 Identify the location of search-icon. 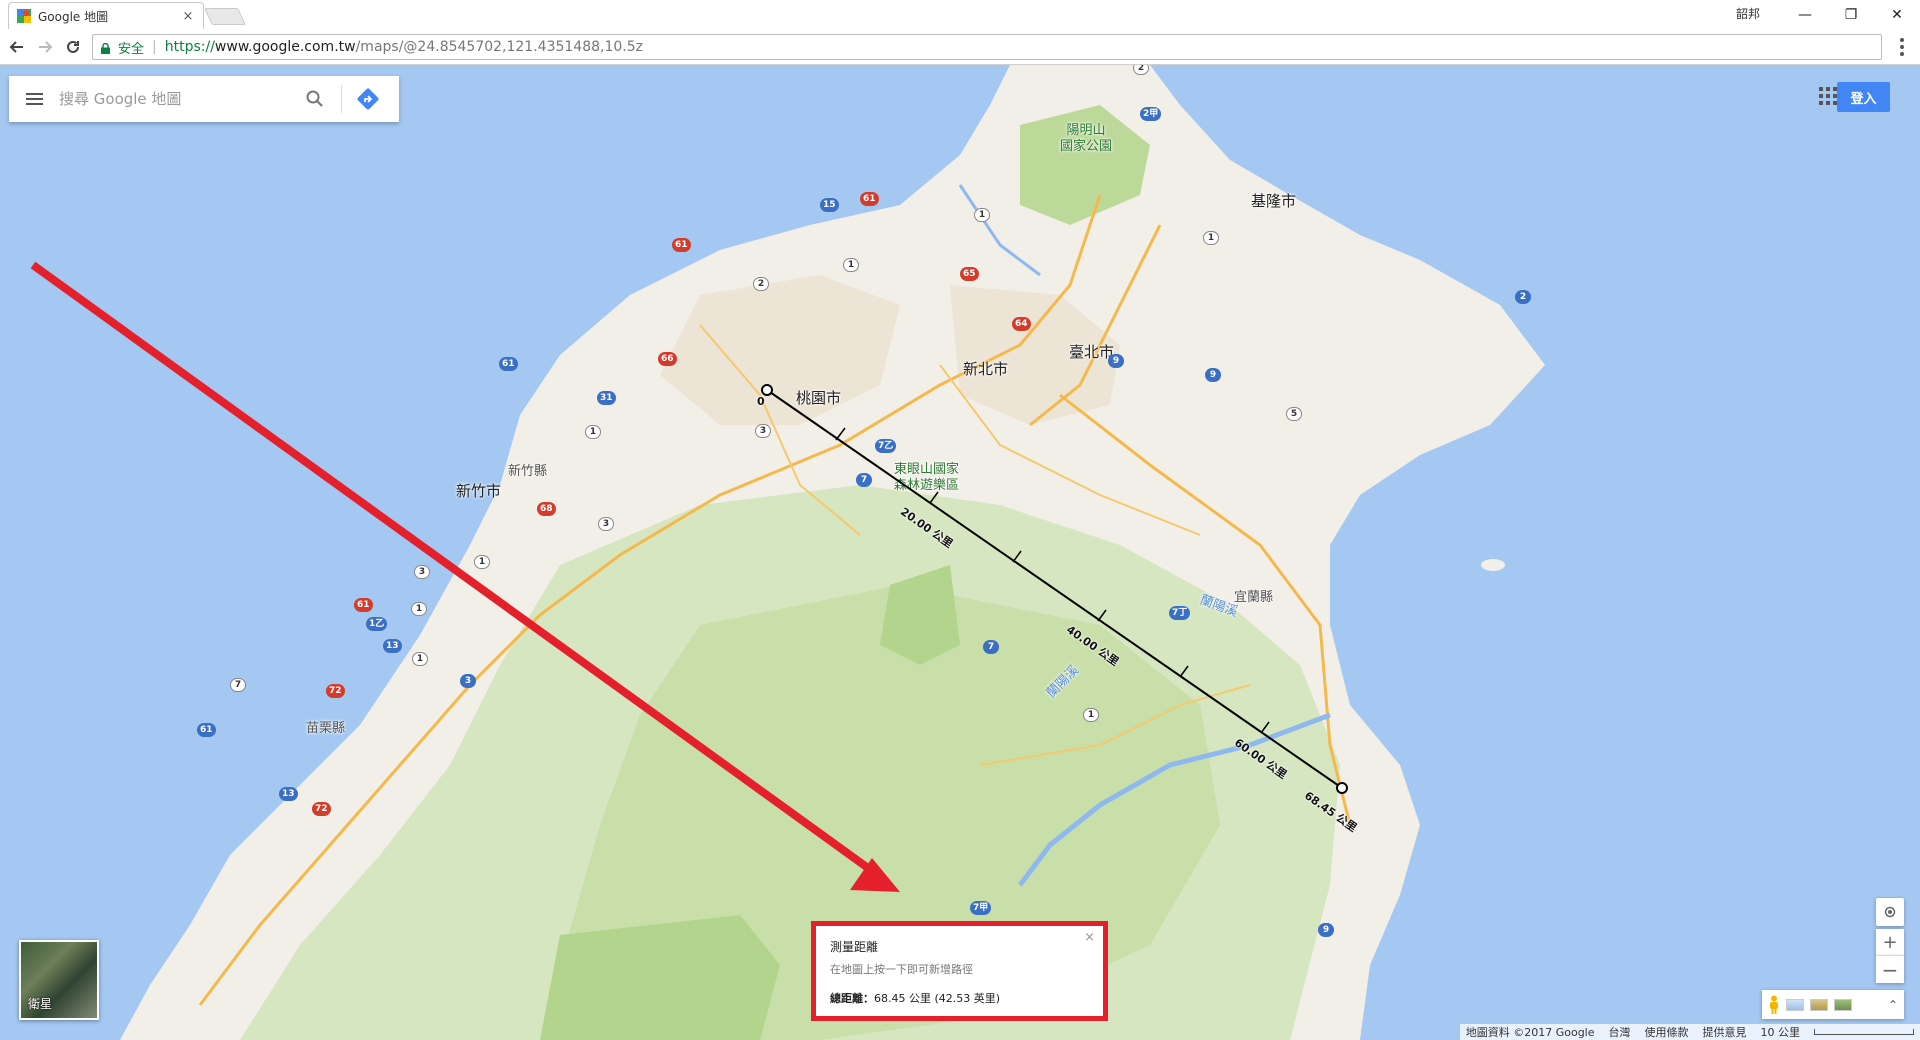
(314, 98).